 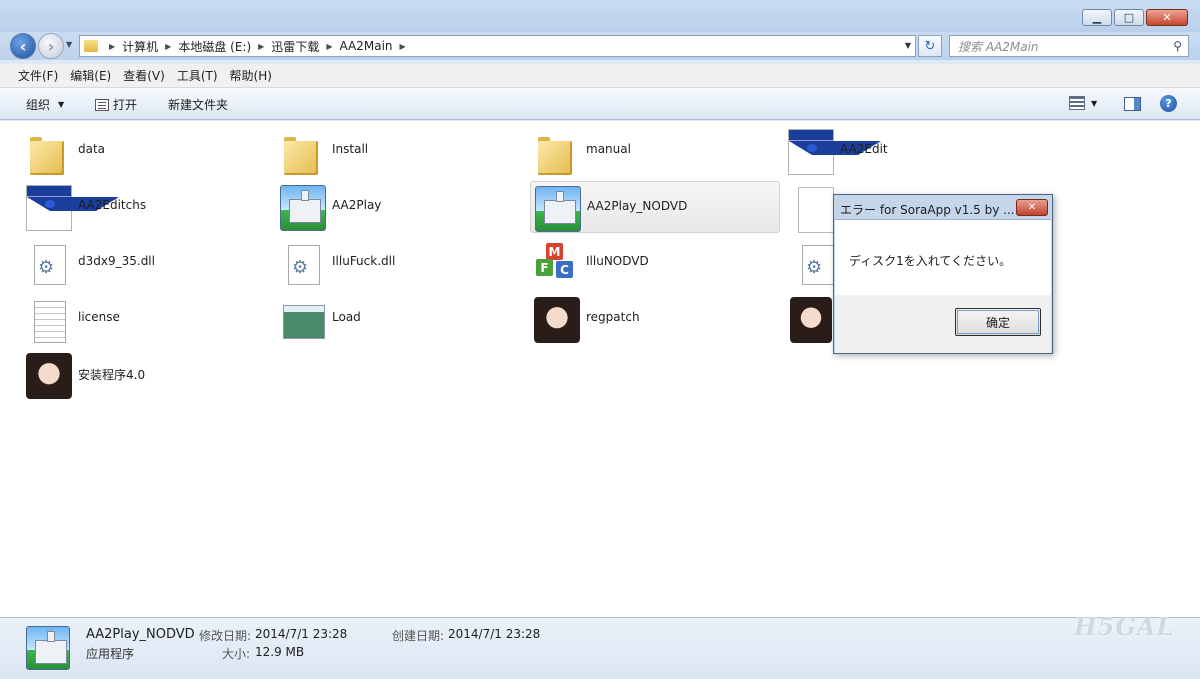 What do you see at coordinates (913, 151) in the screenshot?
I see `file-item: AA2Edit` at bounding box center [913, 151].